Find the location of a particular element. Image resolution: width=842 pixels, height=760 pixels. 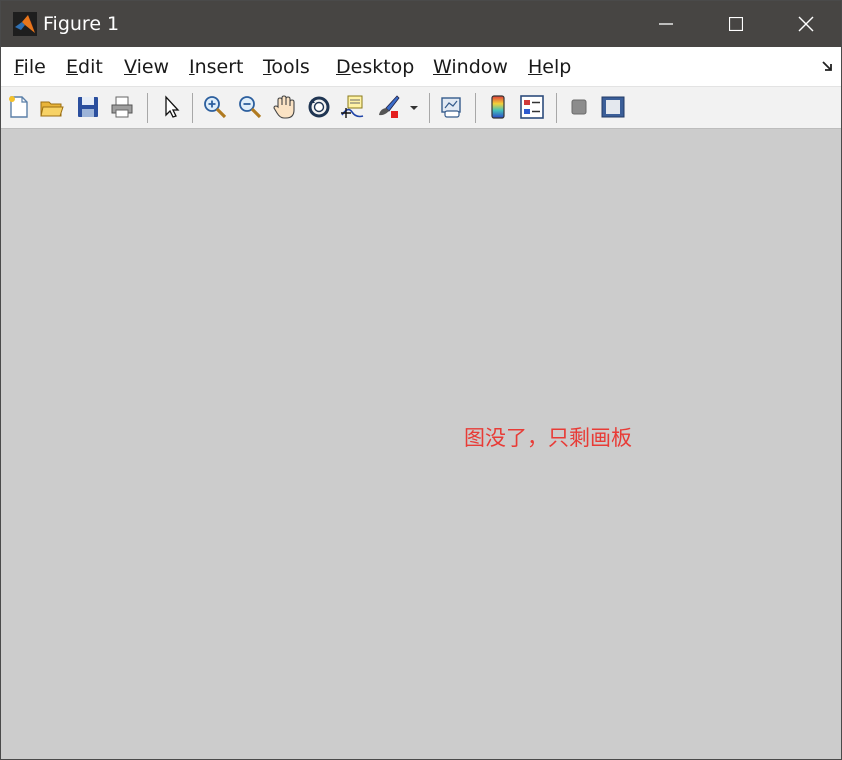

menu-help-mnemonic: H is located at coordinates (535, 67).